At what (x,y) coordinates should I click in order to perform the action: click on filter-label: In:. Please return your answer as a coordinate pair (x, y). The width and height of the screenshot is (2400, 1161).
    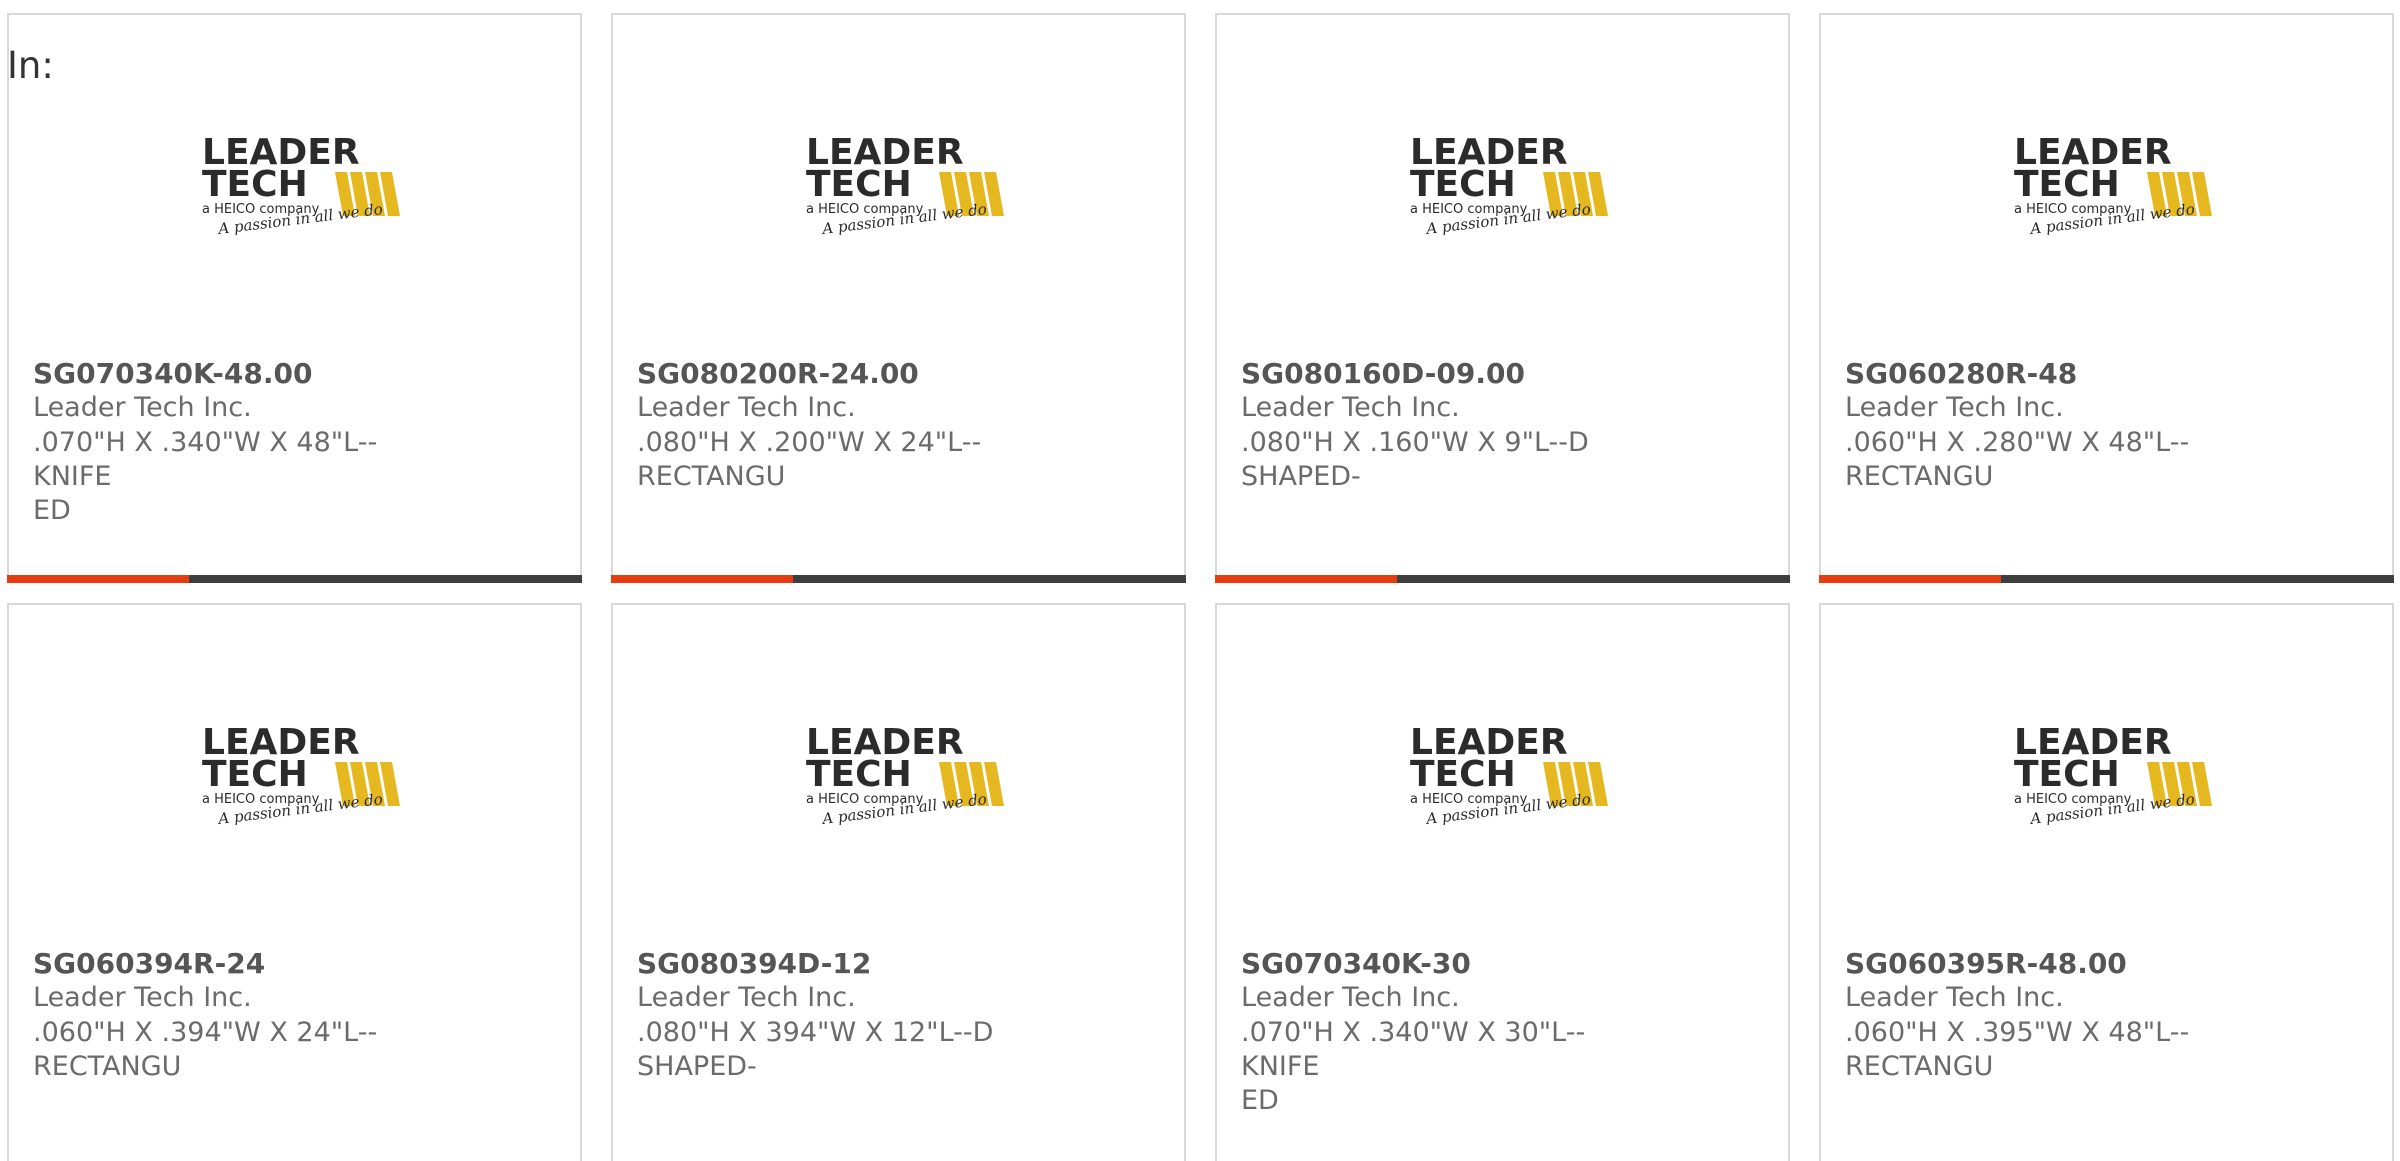
    Looking at the image, I should click on (30, 65).